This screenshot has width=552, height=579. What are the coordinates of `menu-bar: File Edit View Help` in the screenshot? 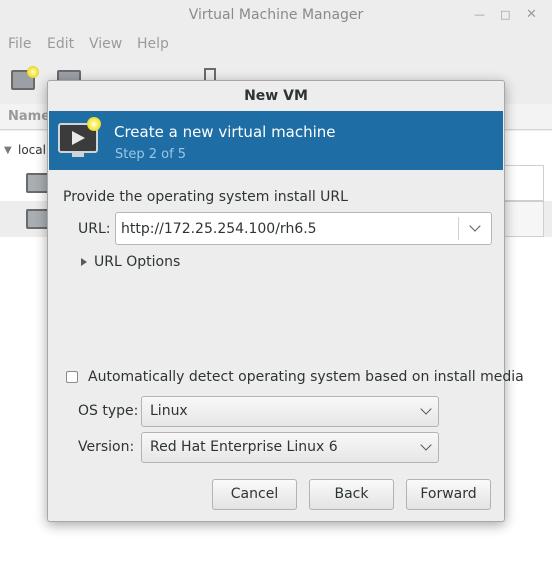 It's located at (276, 44).